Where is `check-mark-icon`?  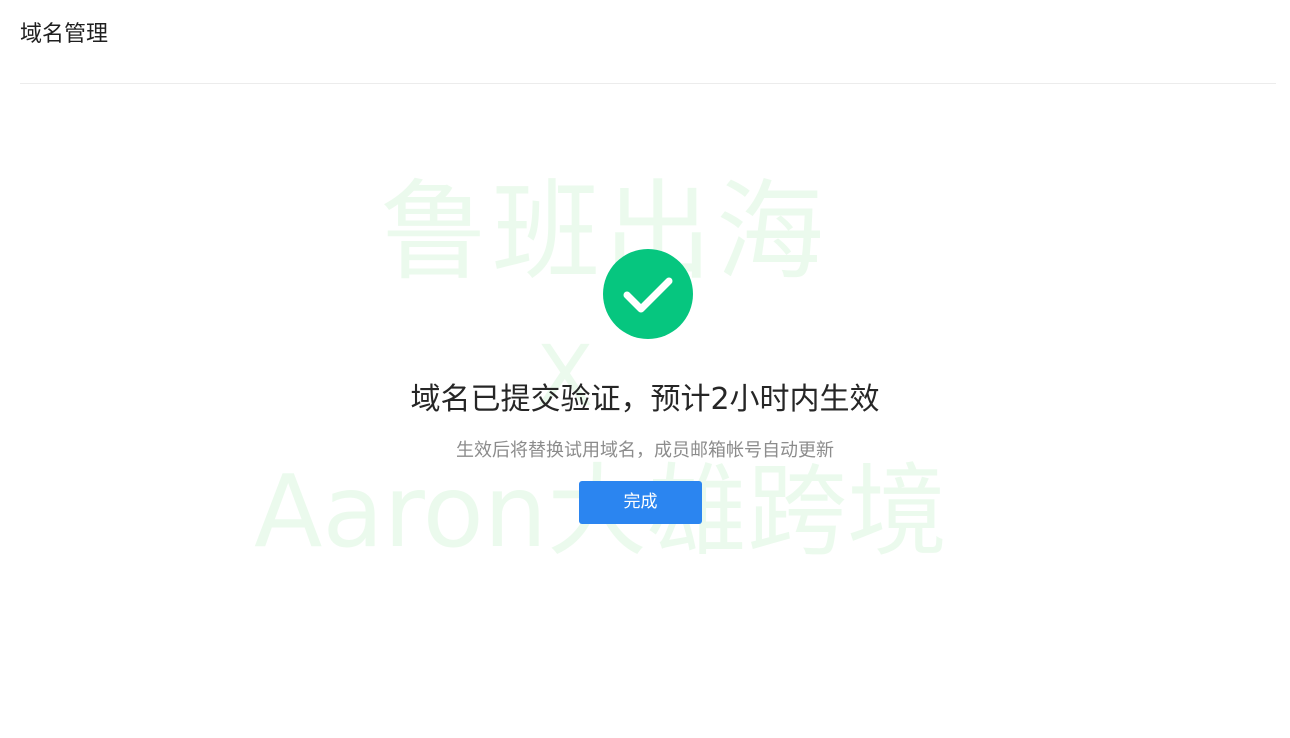
check-mark-icon is located at coordinates (648, 295).